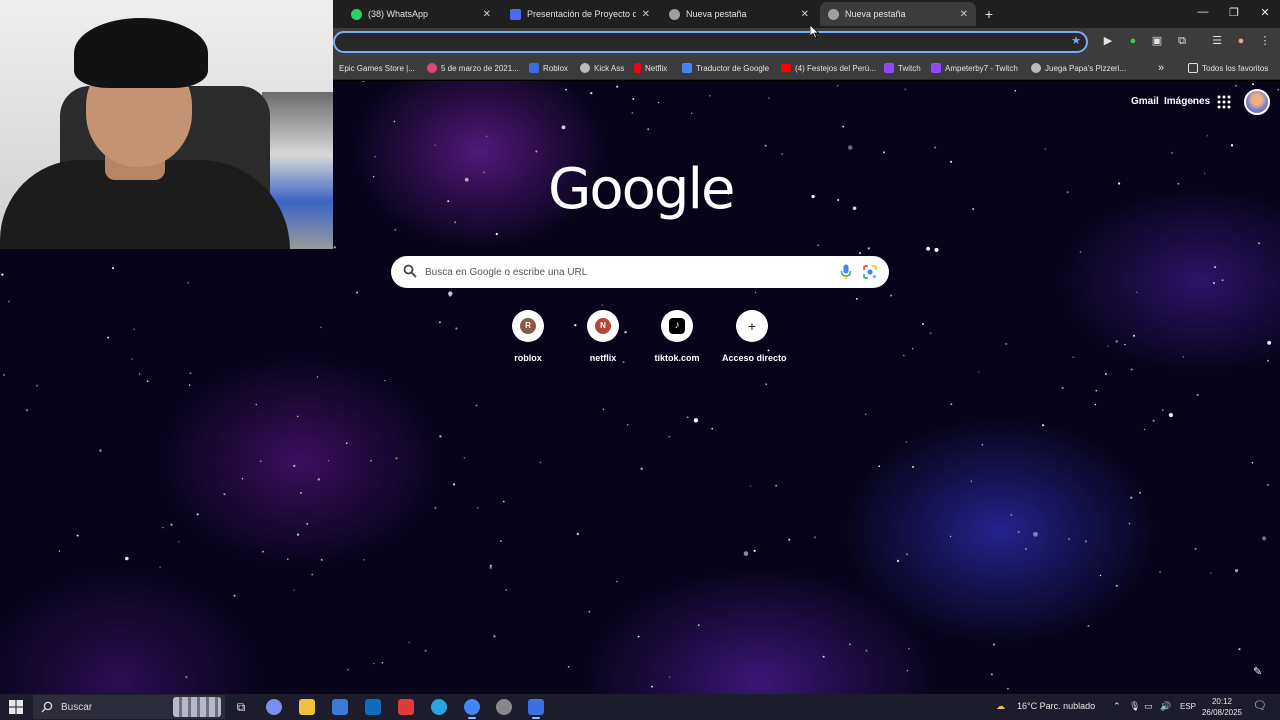 The height and width of the screenshot is (720, 1280). What do you see at coordinates (1234, 12) in the screenshot?
I see `maximize-button: ❐` at bounding box center [1234, 12].